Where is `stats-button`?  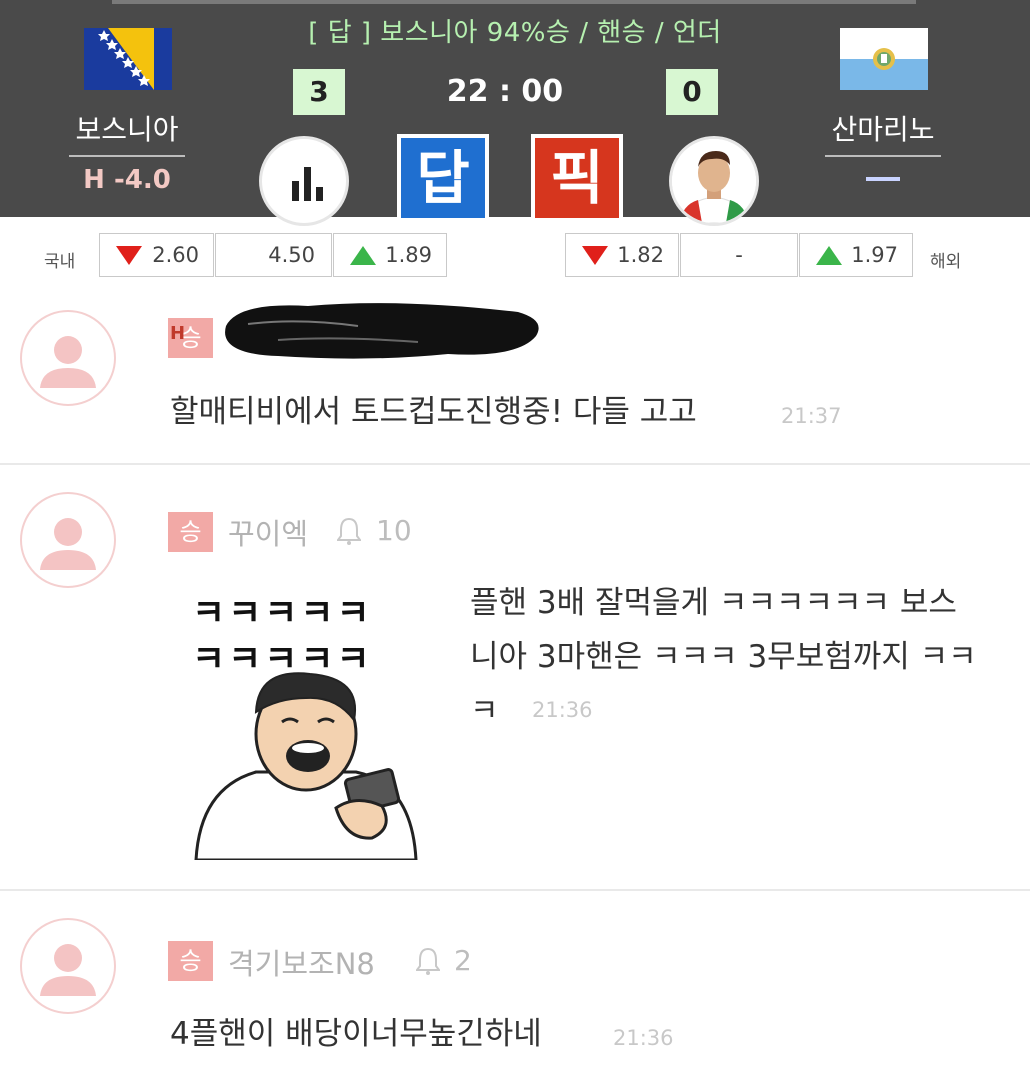
stats-button is located at coordinates (304, 181).